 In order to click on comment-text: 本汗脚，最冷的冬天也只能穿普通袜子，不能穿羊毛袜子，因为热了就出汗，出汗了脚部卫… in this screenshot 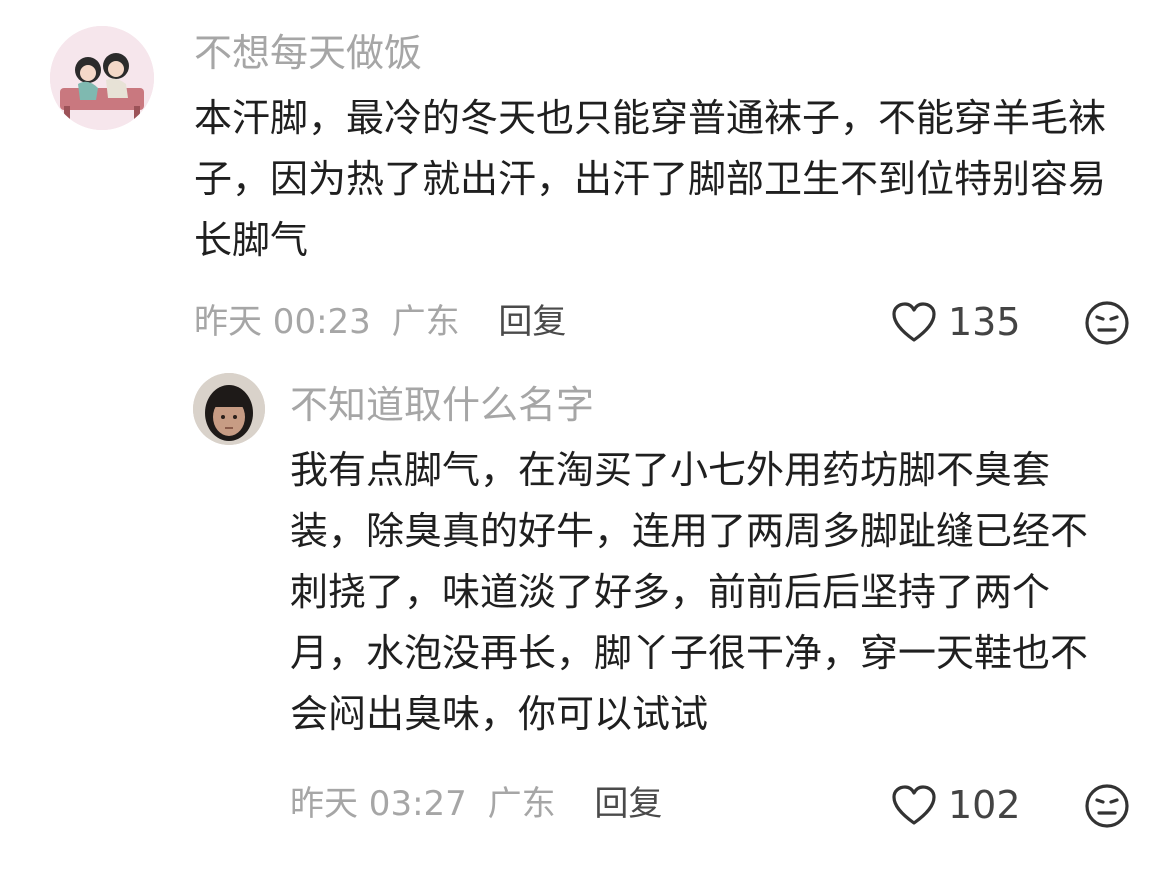, I will do `click(650, 179)`.